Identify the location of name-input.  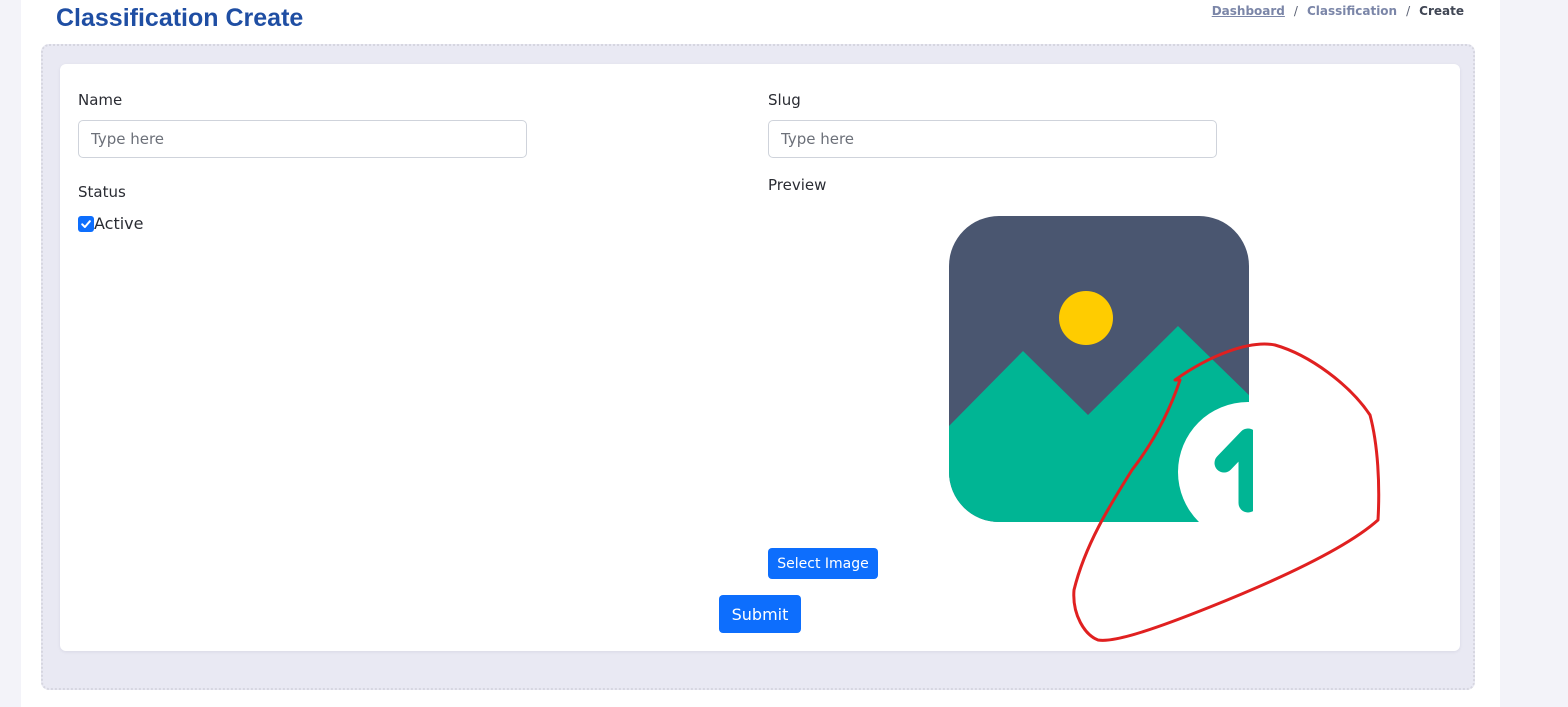
(302, 139).